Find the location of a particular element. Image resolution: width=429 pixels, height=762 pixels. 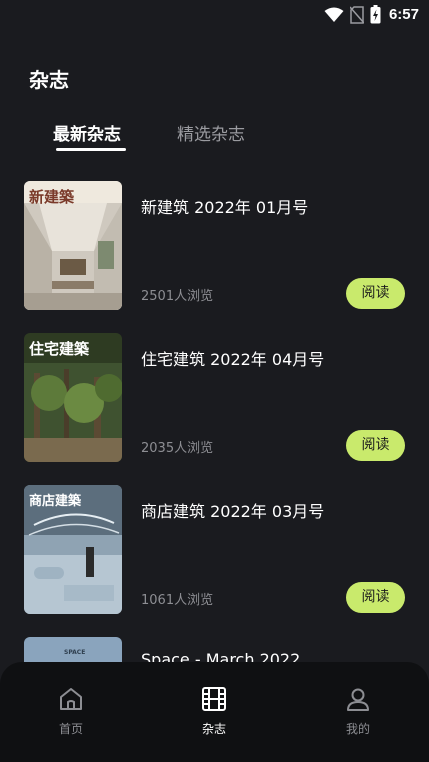

magazine-title: 住宅建筑 2022年 04月号 is located at coordinates (233, 359).